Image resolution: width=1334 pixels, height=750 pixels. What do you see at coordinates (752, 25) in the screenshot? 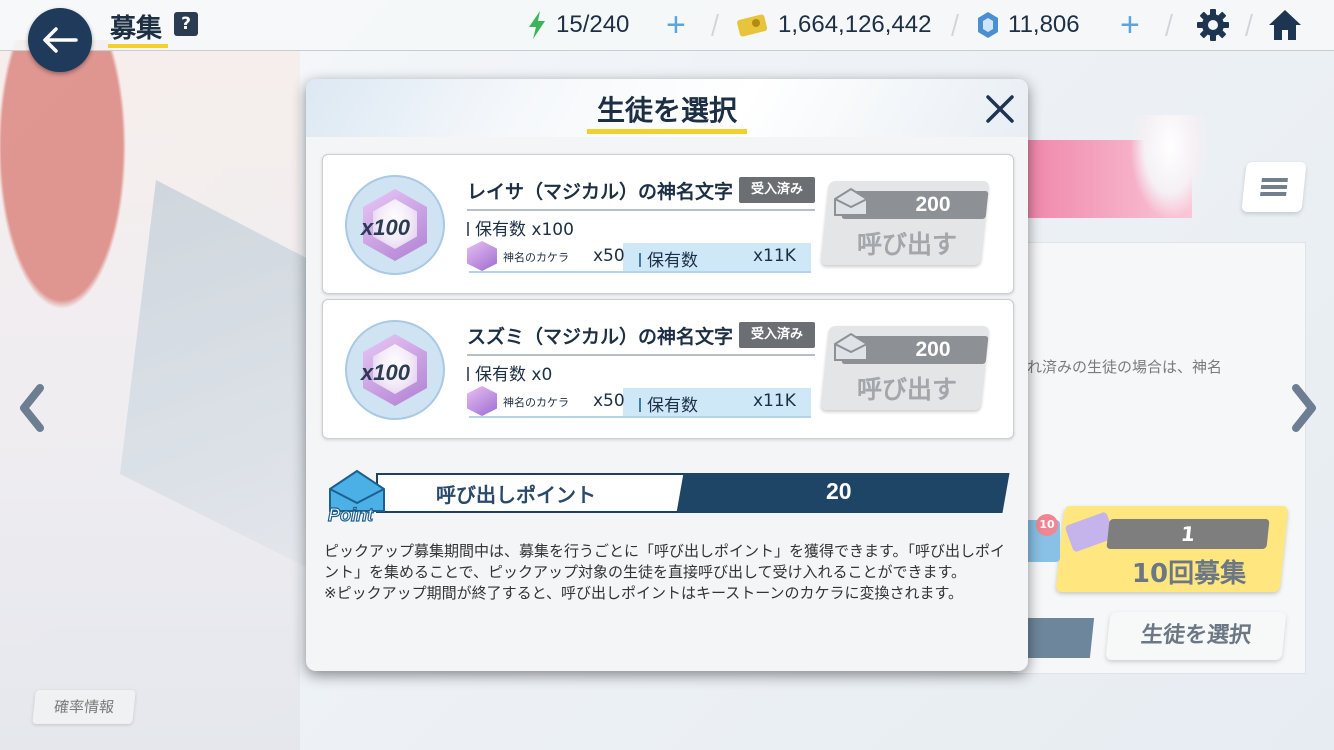
I see `credit-icon` at bounding box center [752, 25].